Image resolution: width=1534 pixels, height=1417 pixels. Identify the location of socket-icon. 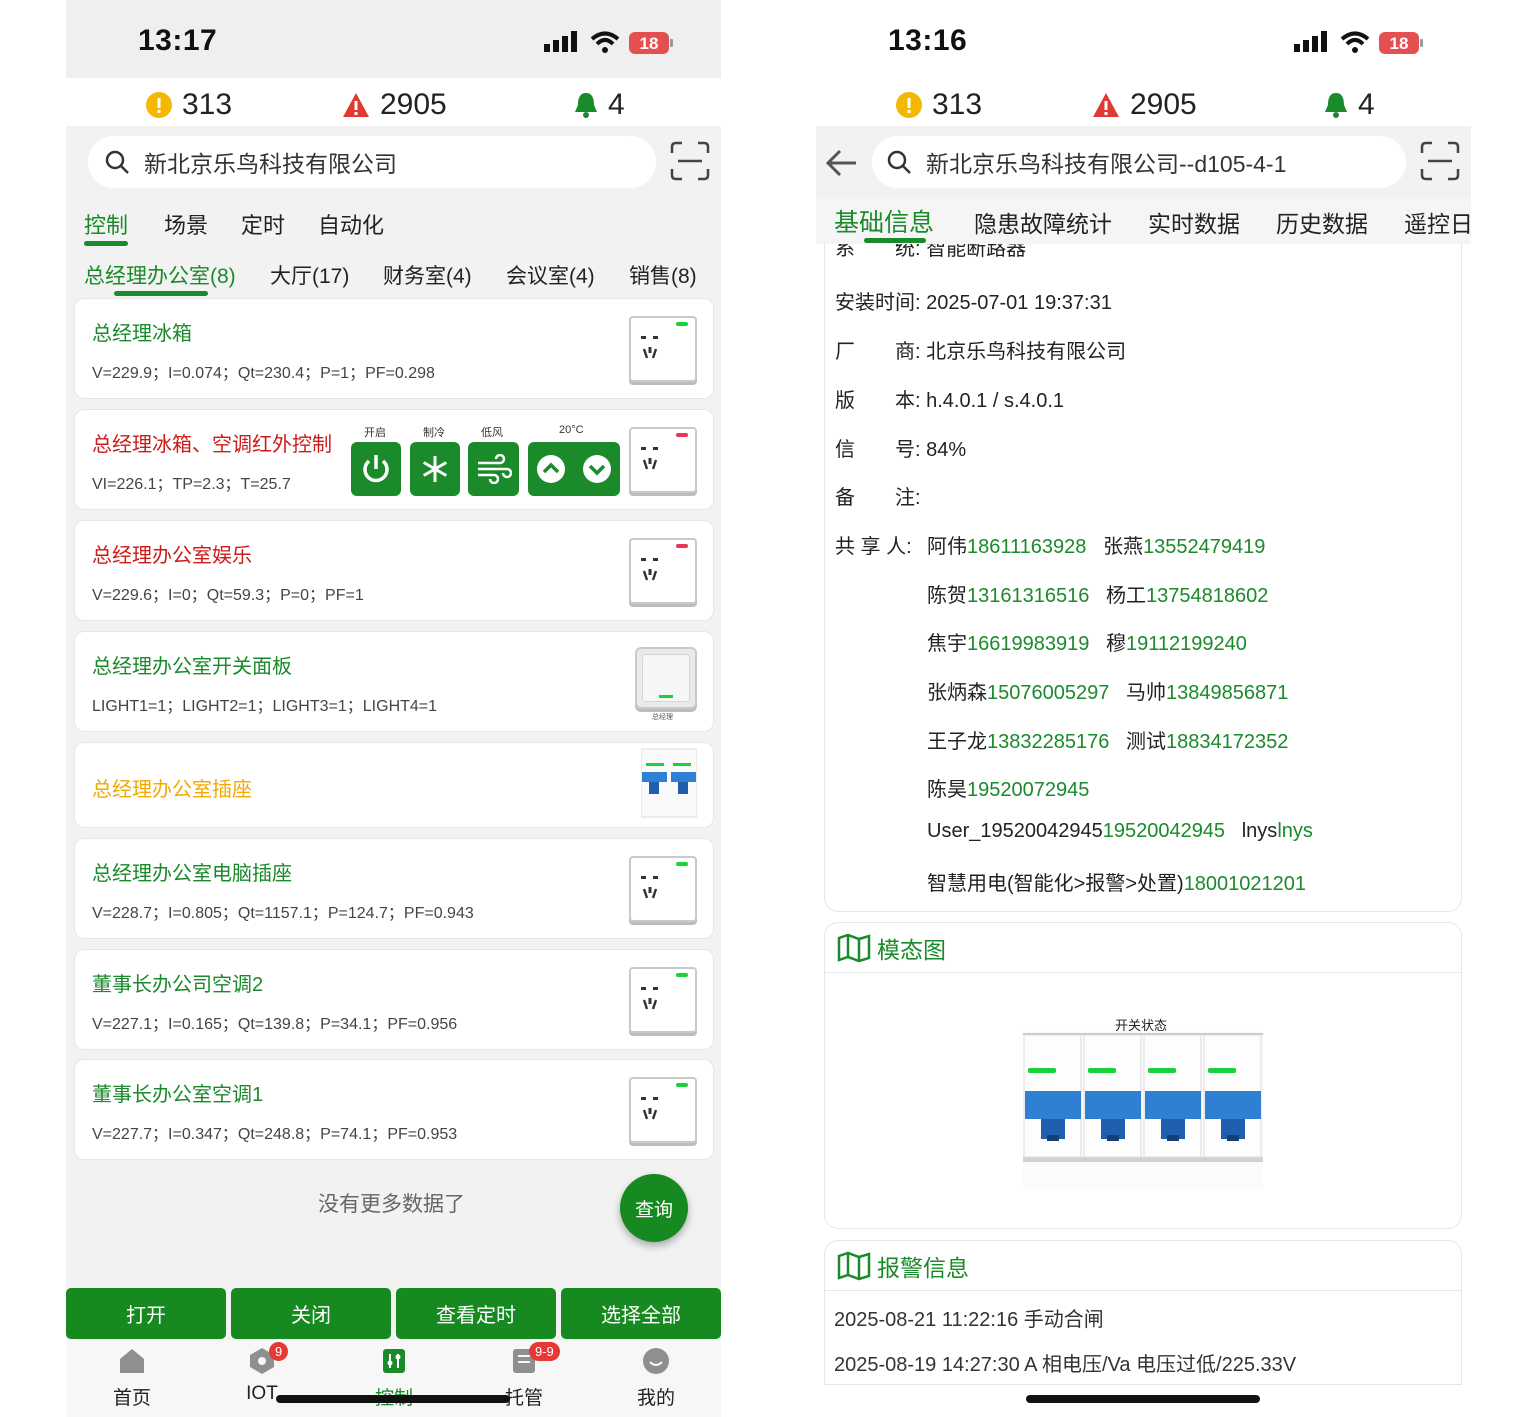
(663, 1000).